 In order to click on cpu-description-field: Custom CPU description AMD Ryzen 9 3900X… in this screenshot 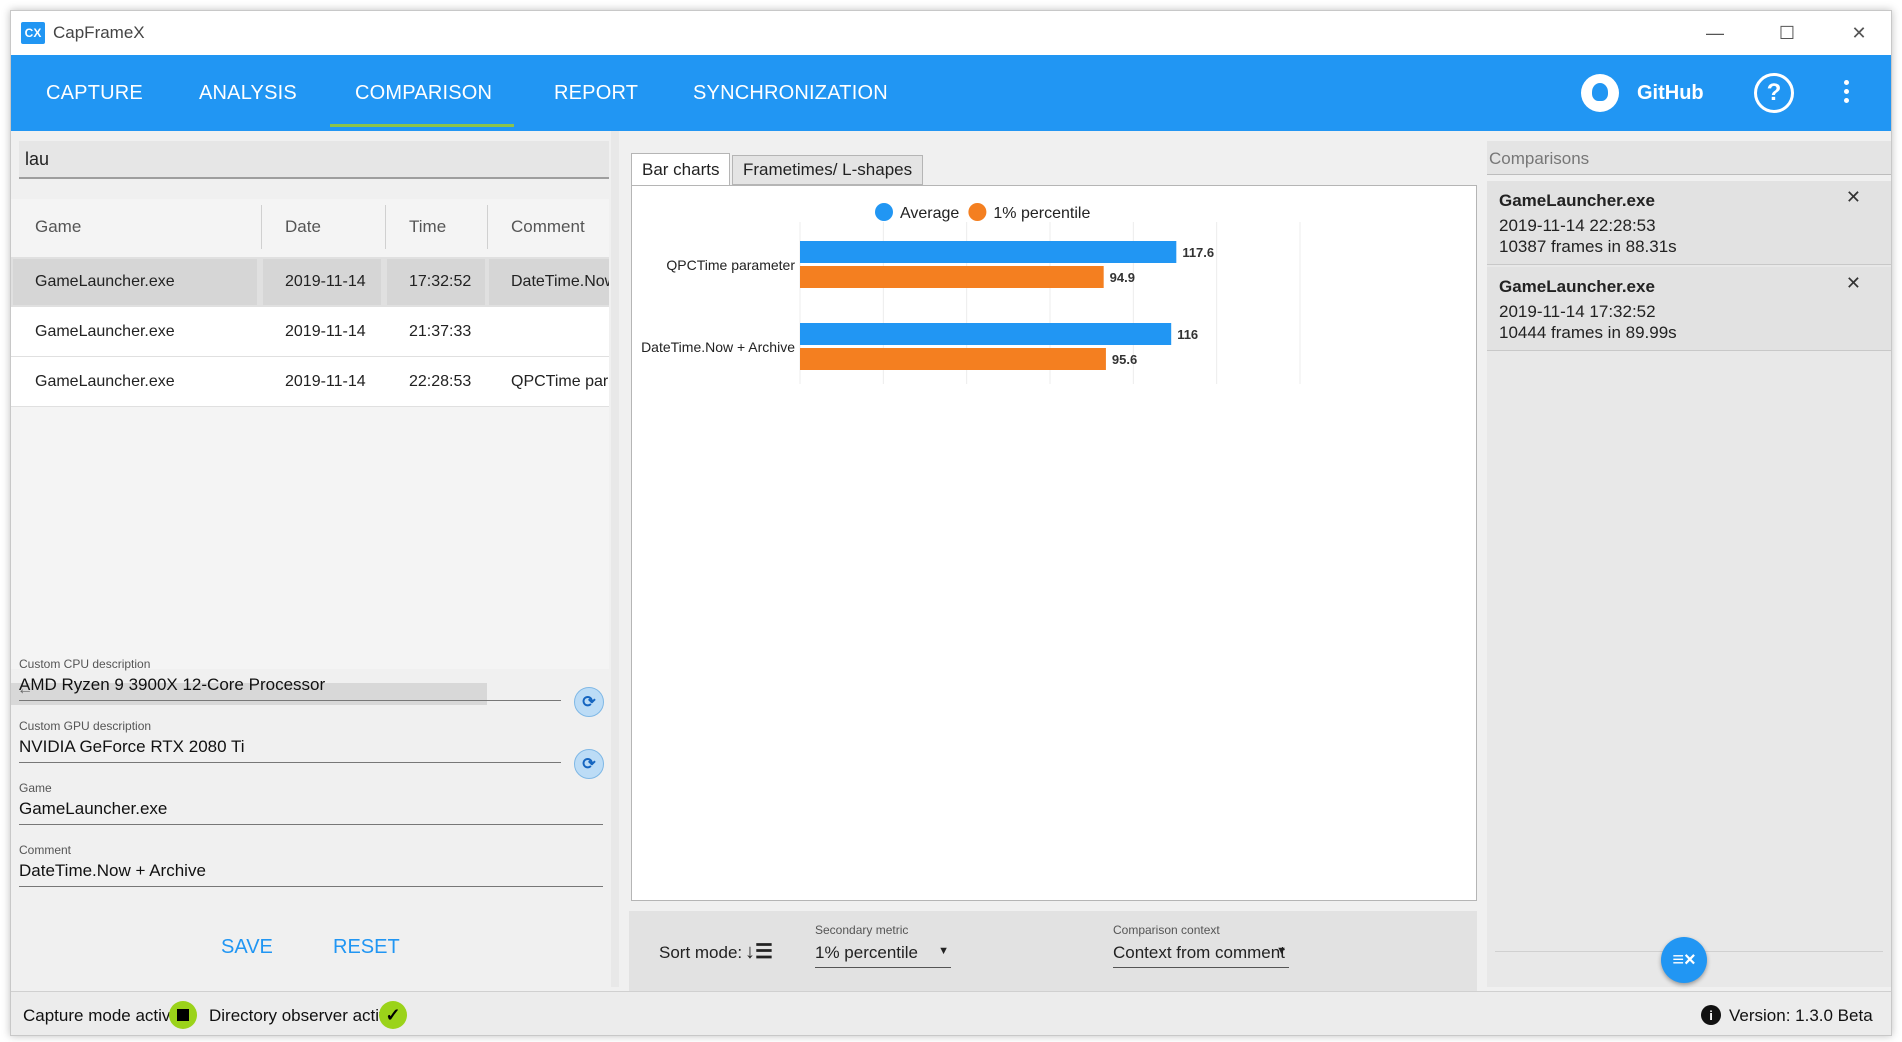, I will do `click(290, 679)`.